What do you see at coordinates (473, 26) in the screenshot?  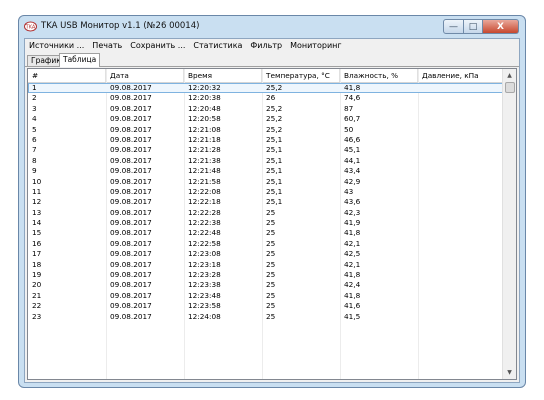 I see `maximize-button: □` at bounding box center [473, 26].